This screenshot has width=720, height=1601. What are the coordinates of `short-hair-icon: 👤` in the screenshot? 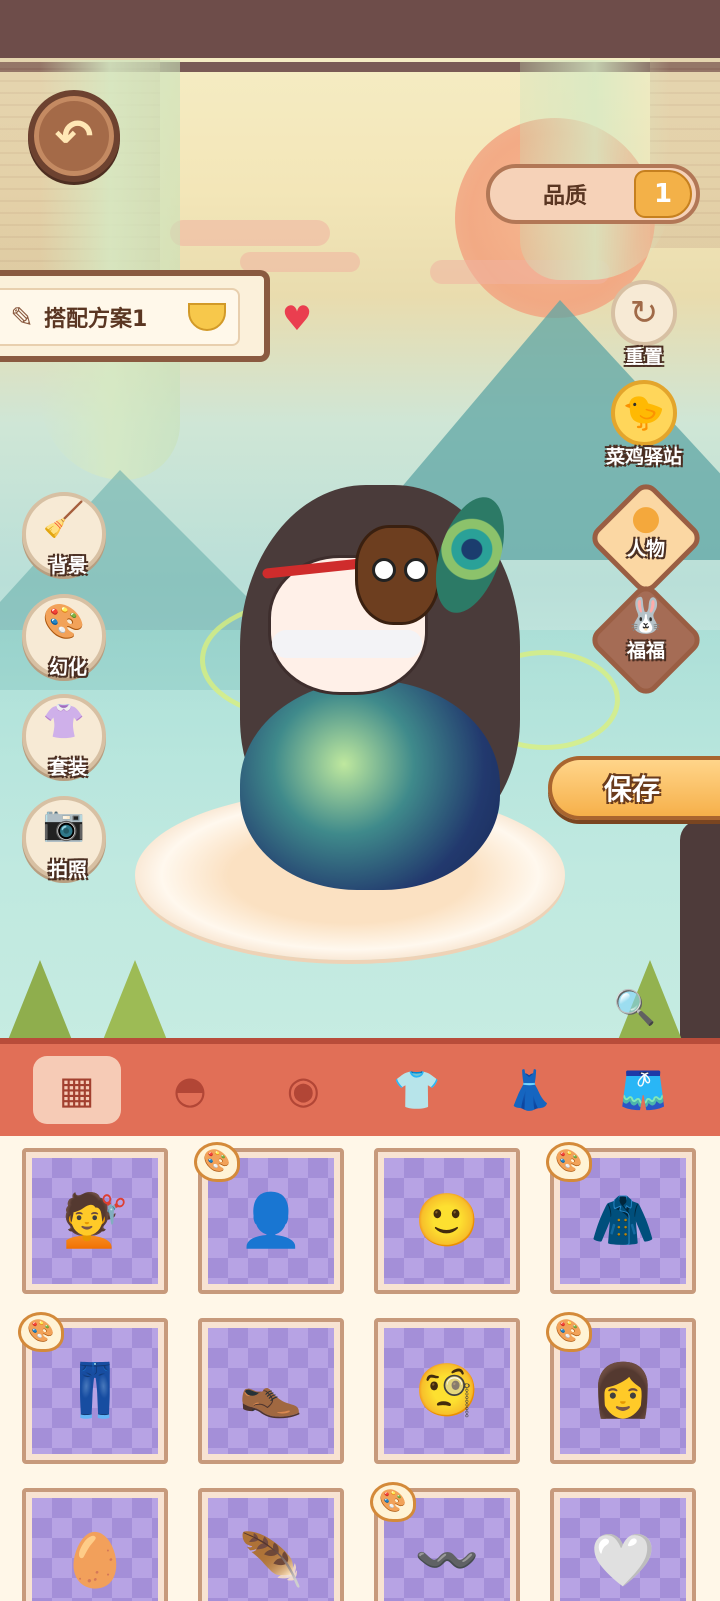 It's located at (271, 1221).